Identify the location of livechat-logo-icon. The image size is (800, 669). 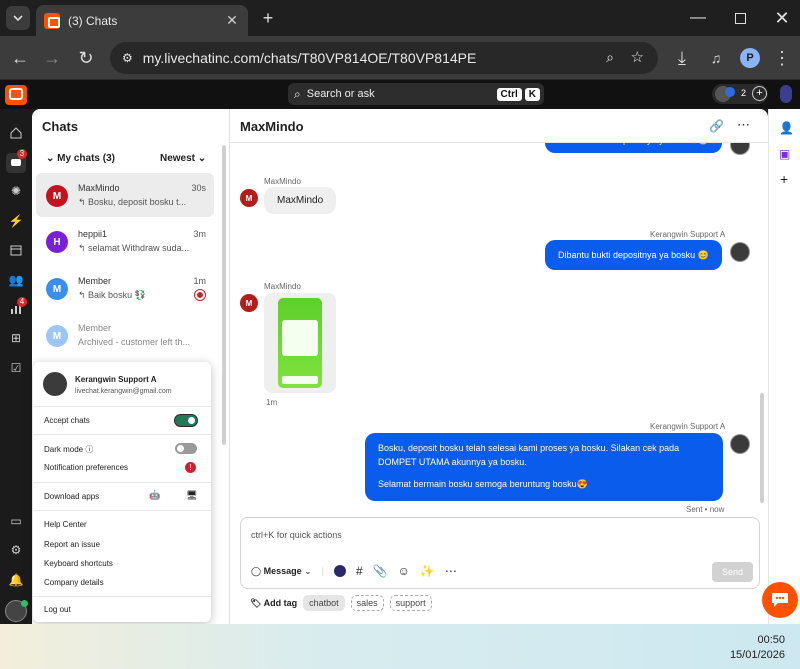
(16, 95).